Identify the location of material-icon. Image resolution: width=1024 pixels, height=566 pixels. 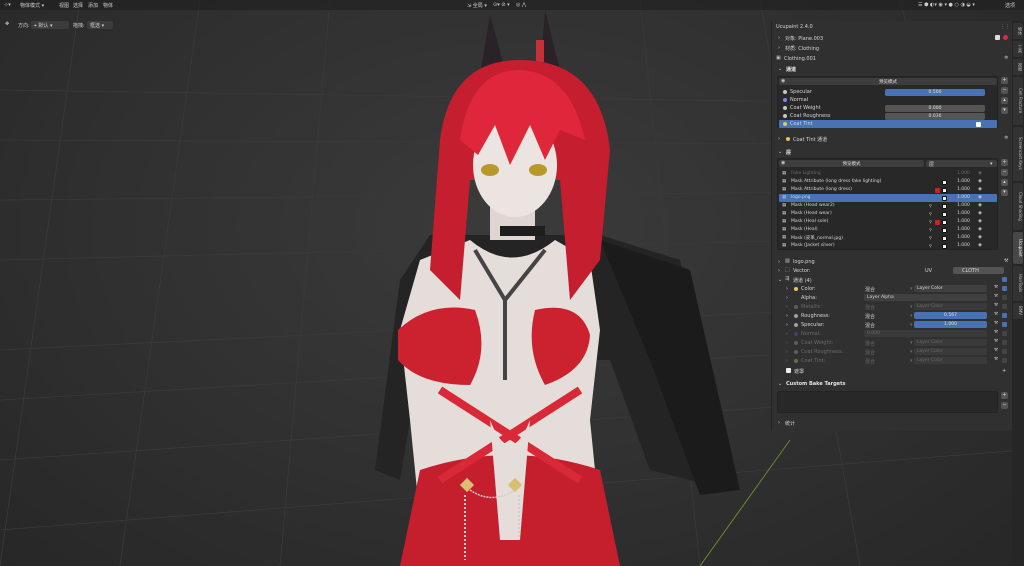
(997, 37).